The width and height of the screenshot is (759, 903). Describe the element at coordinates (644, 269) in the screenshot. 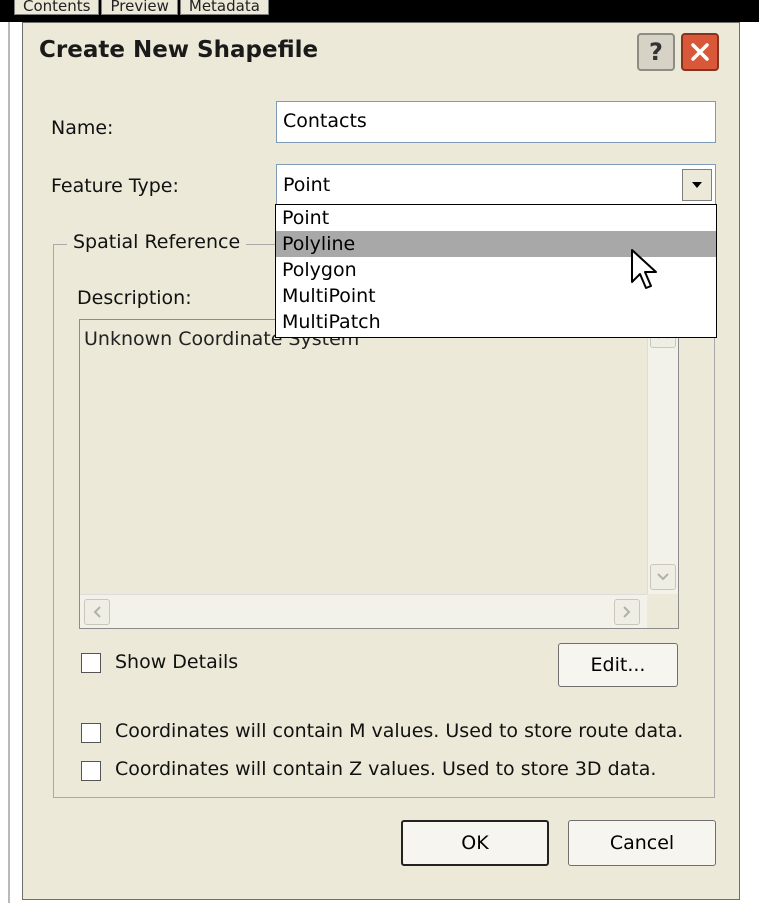

I see `mouse-cursor-icon` at that location.